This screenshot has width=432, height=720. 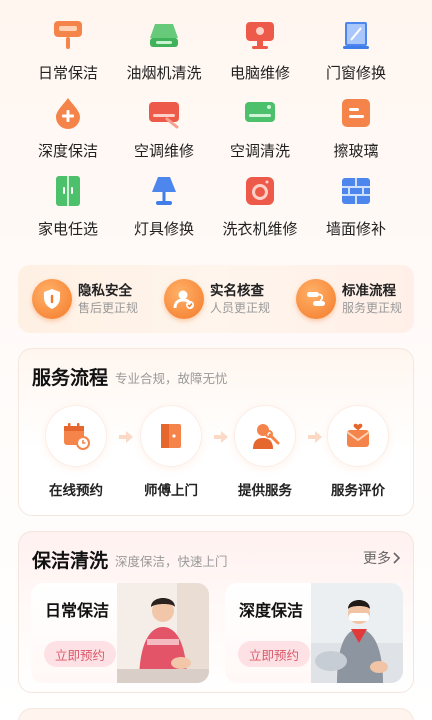 What do you see at coordinates (216, 714) in the screenshot?
I see `next-section-card` at bounding box center [216, 714].